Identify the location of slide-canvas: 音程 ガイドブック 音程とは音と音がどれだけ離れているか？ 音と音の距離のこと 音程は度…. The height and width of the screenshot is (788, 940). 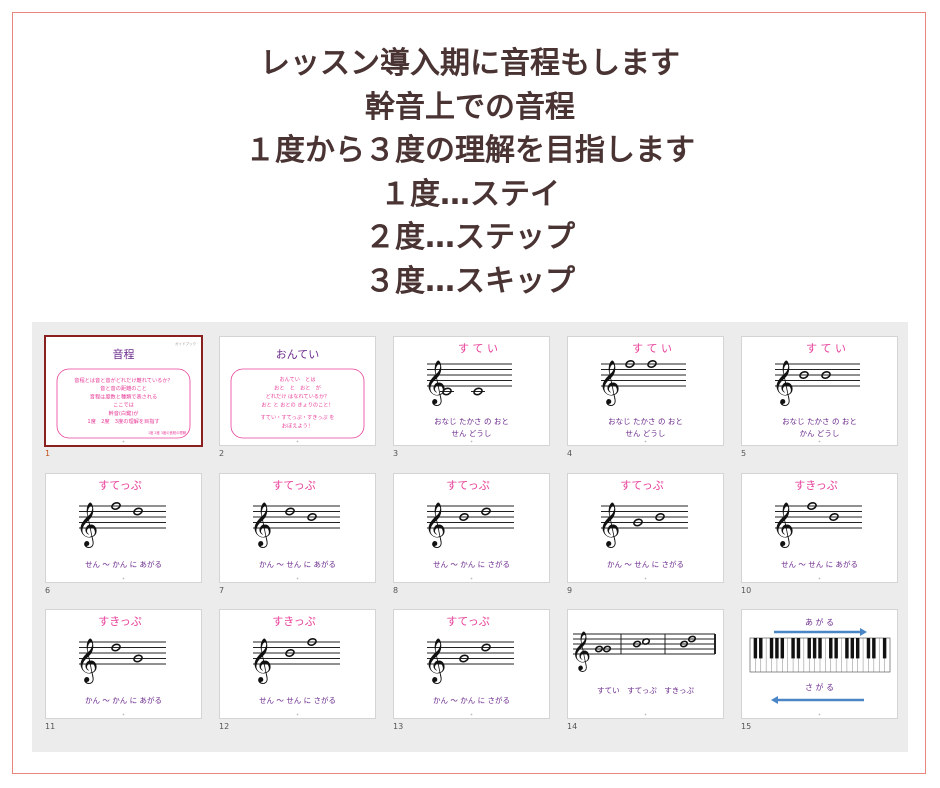
(123, 391).